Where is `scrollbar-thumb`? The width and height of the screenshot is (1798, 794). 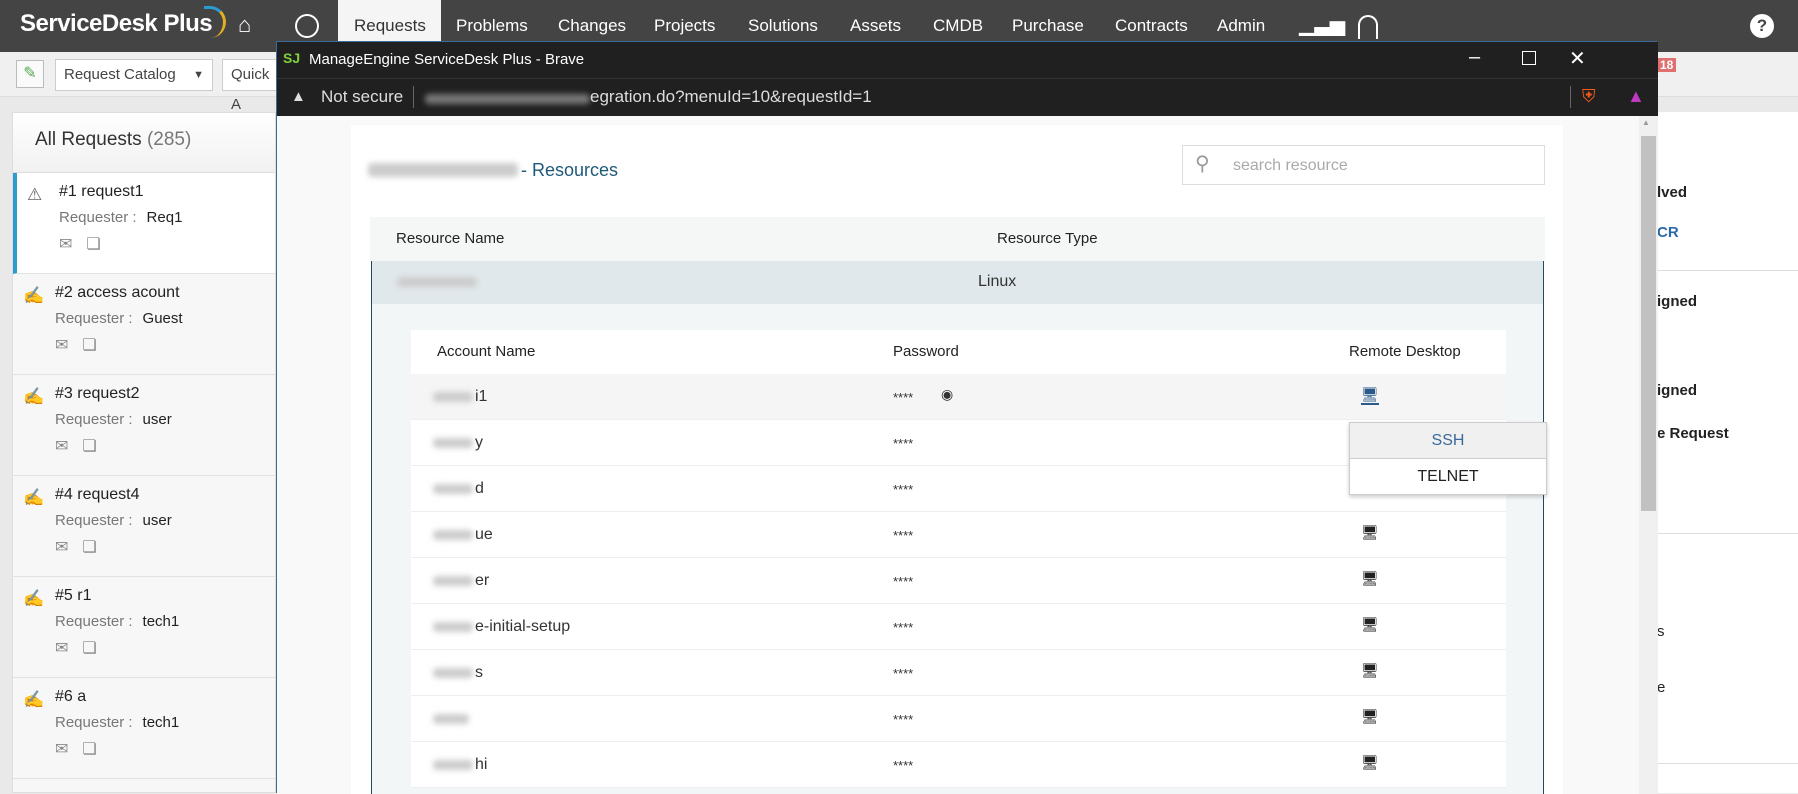
scrollbar-thumb is located at coordinates (1648, 323).